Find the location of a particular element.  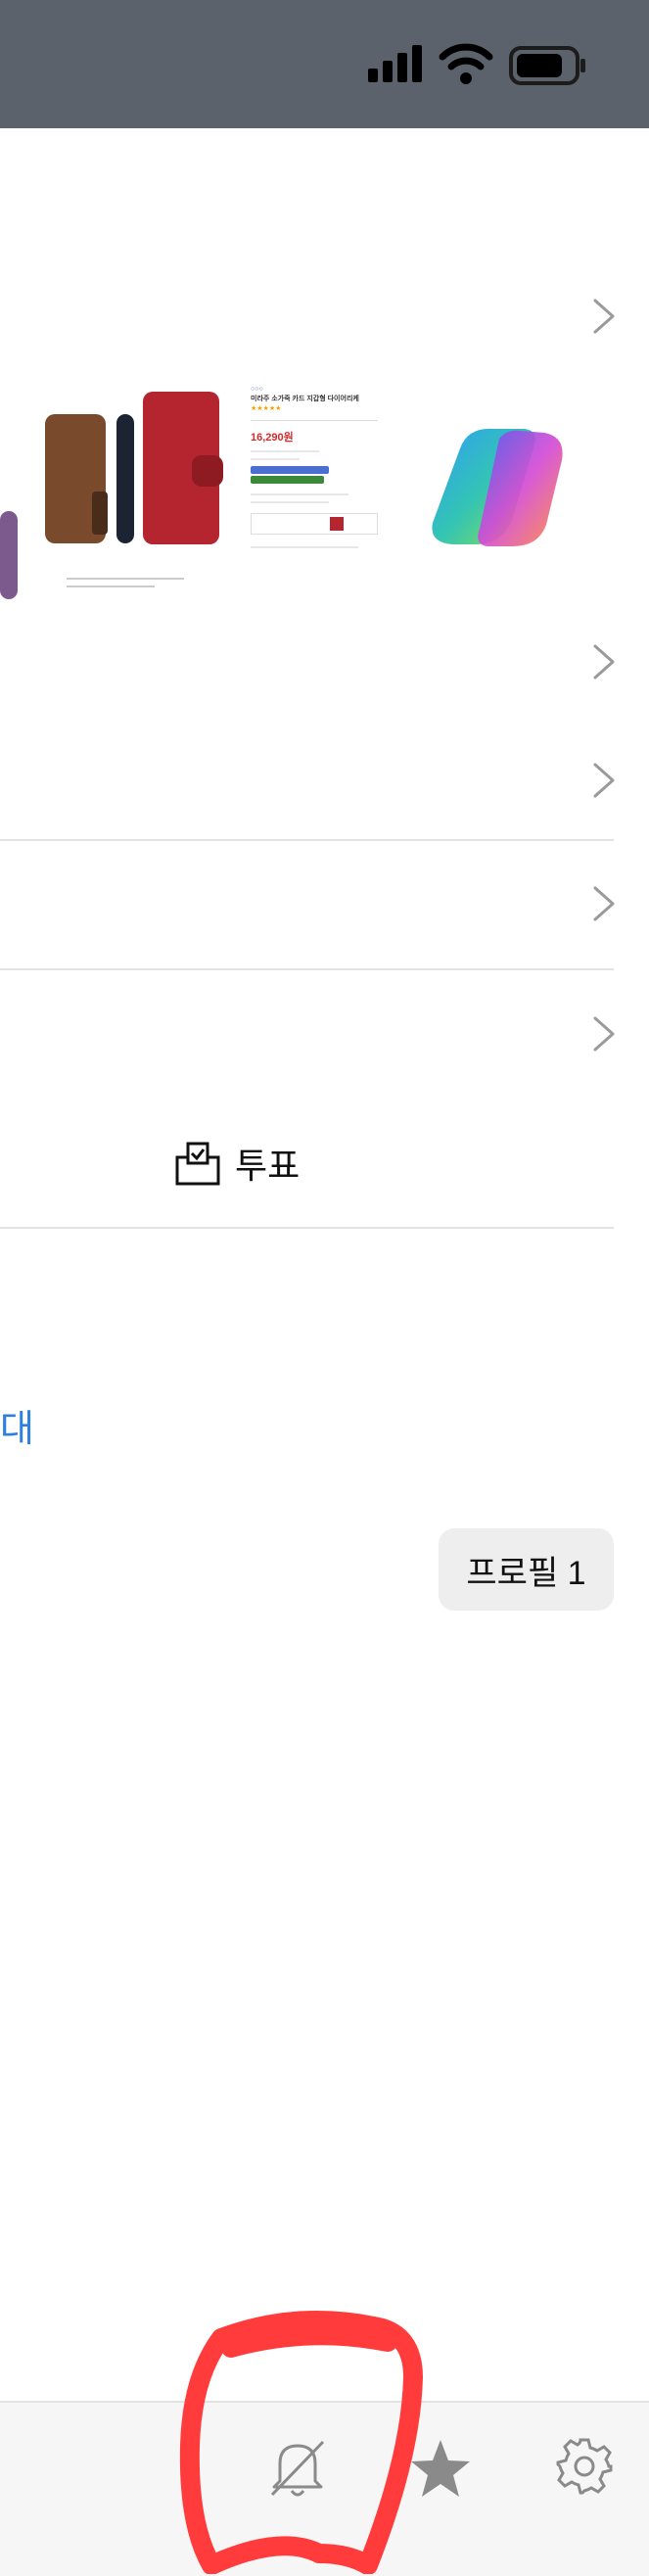

battery-icon is located at coordinates (547, 65).